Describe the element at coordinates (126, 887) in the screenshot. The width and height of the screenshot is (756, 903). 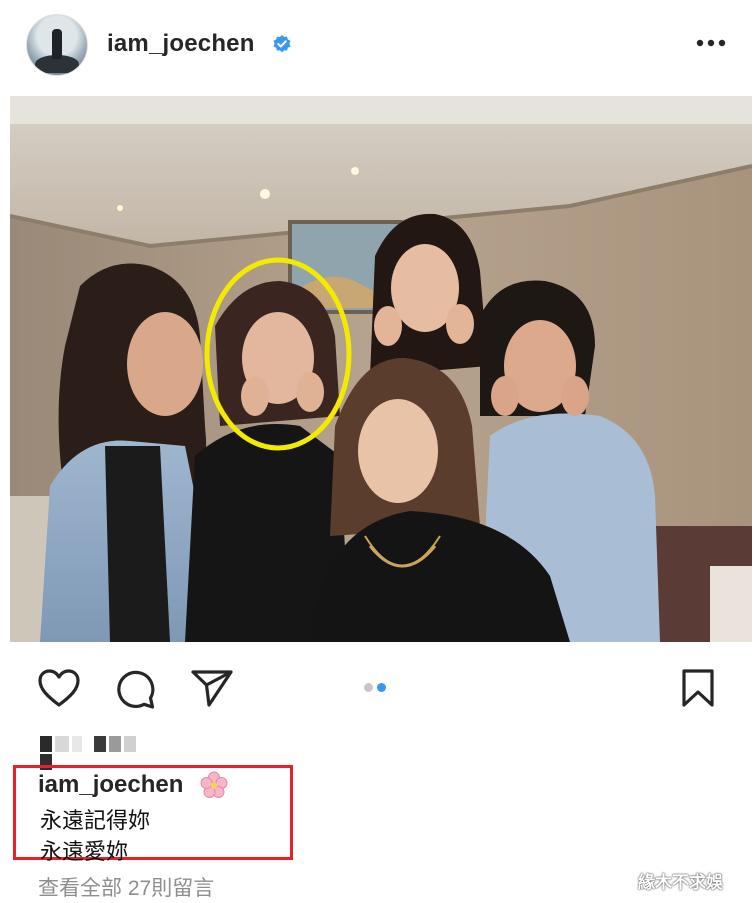
I see `view-all-comments-link: 查看全部 27則留言` at that location.